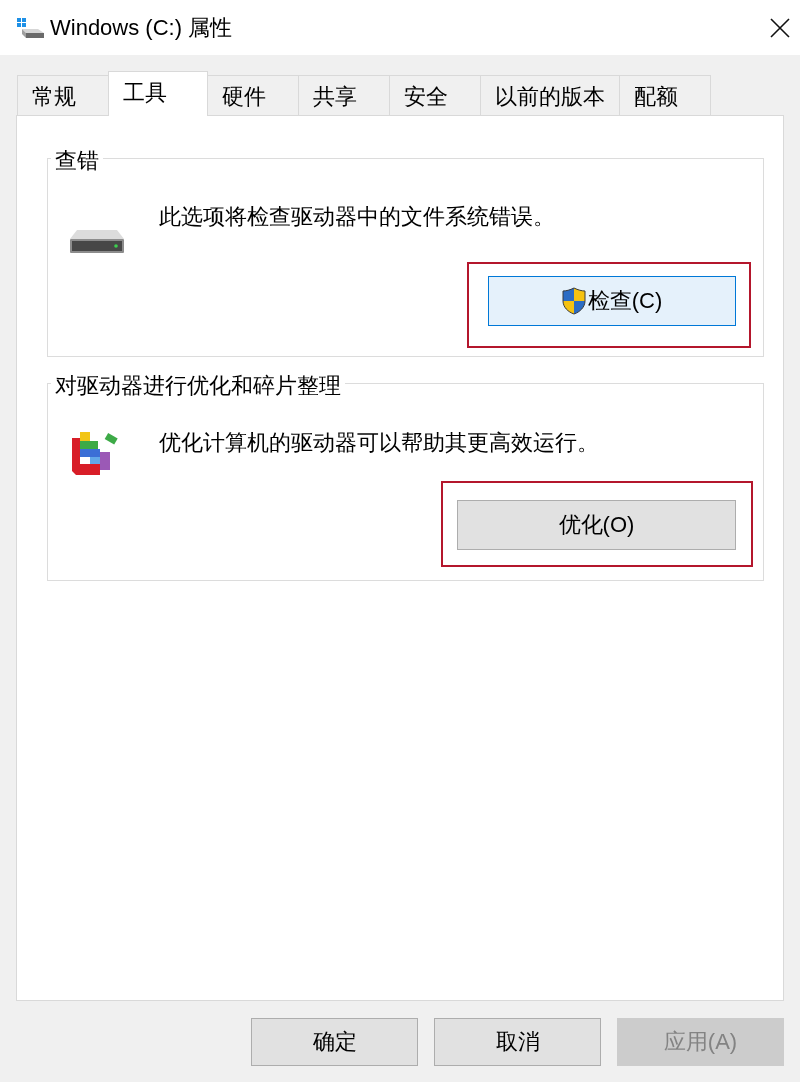 This screenshot has width=800, height=1082. What do you see at coordinates (665, 95) in the screenshot?
I see `tab: 配额` at bounding box center [665, 95].